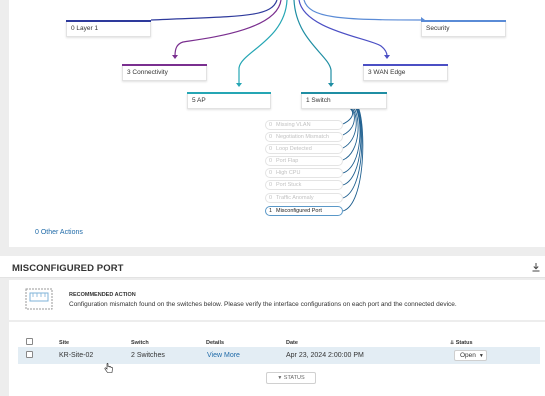  I want to click on view-more-link: View More, so click(223, 355).